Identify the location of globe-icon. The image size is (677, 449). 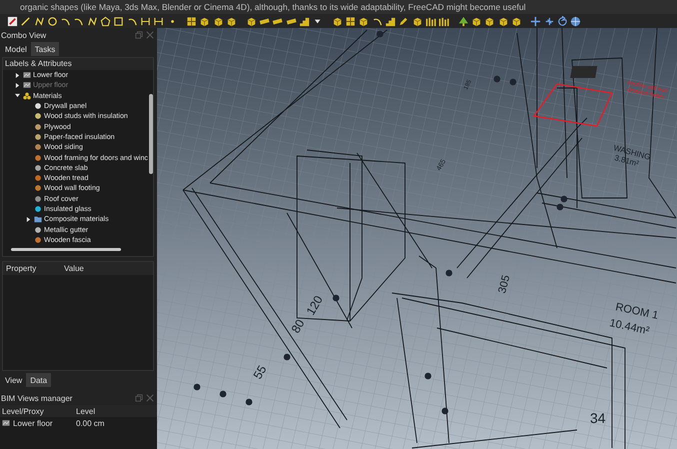
(576, 21).